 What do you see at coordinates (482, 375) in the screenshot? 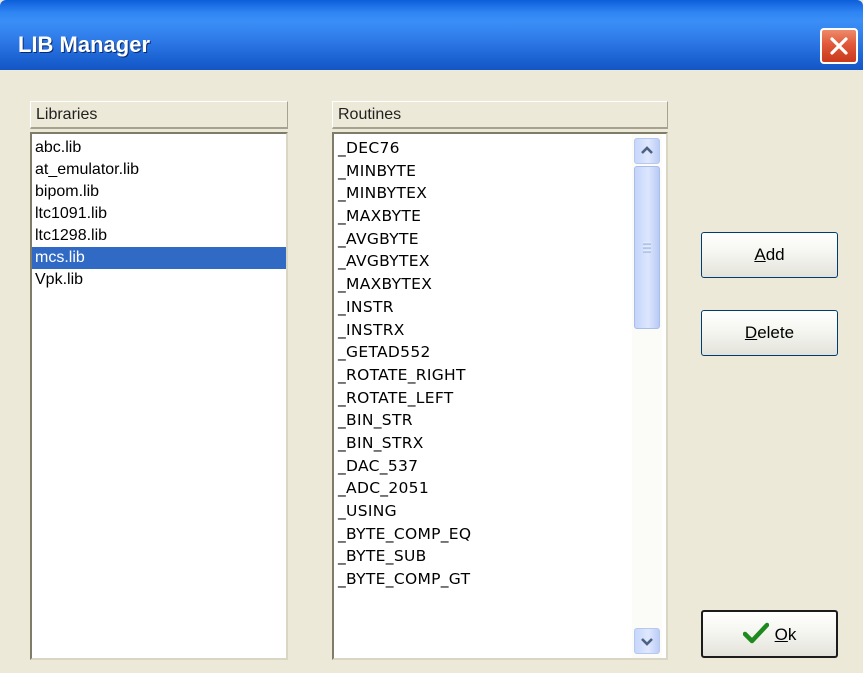
I see `routine-item: _ROTATE_RIGHT` at bounding box center [482, 375].